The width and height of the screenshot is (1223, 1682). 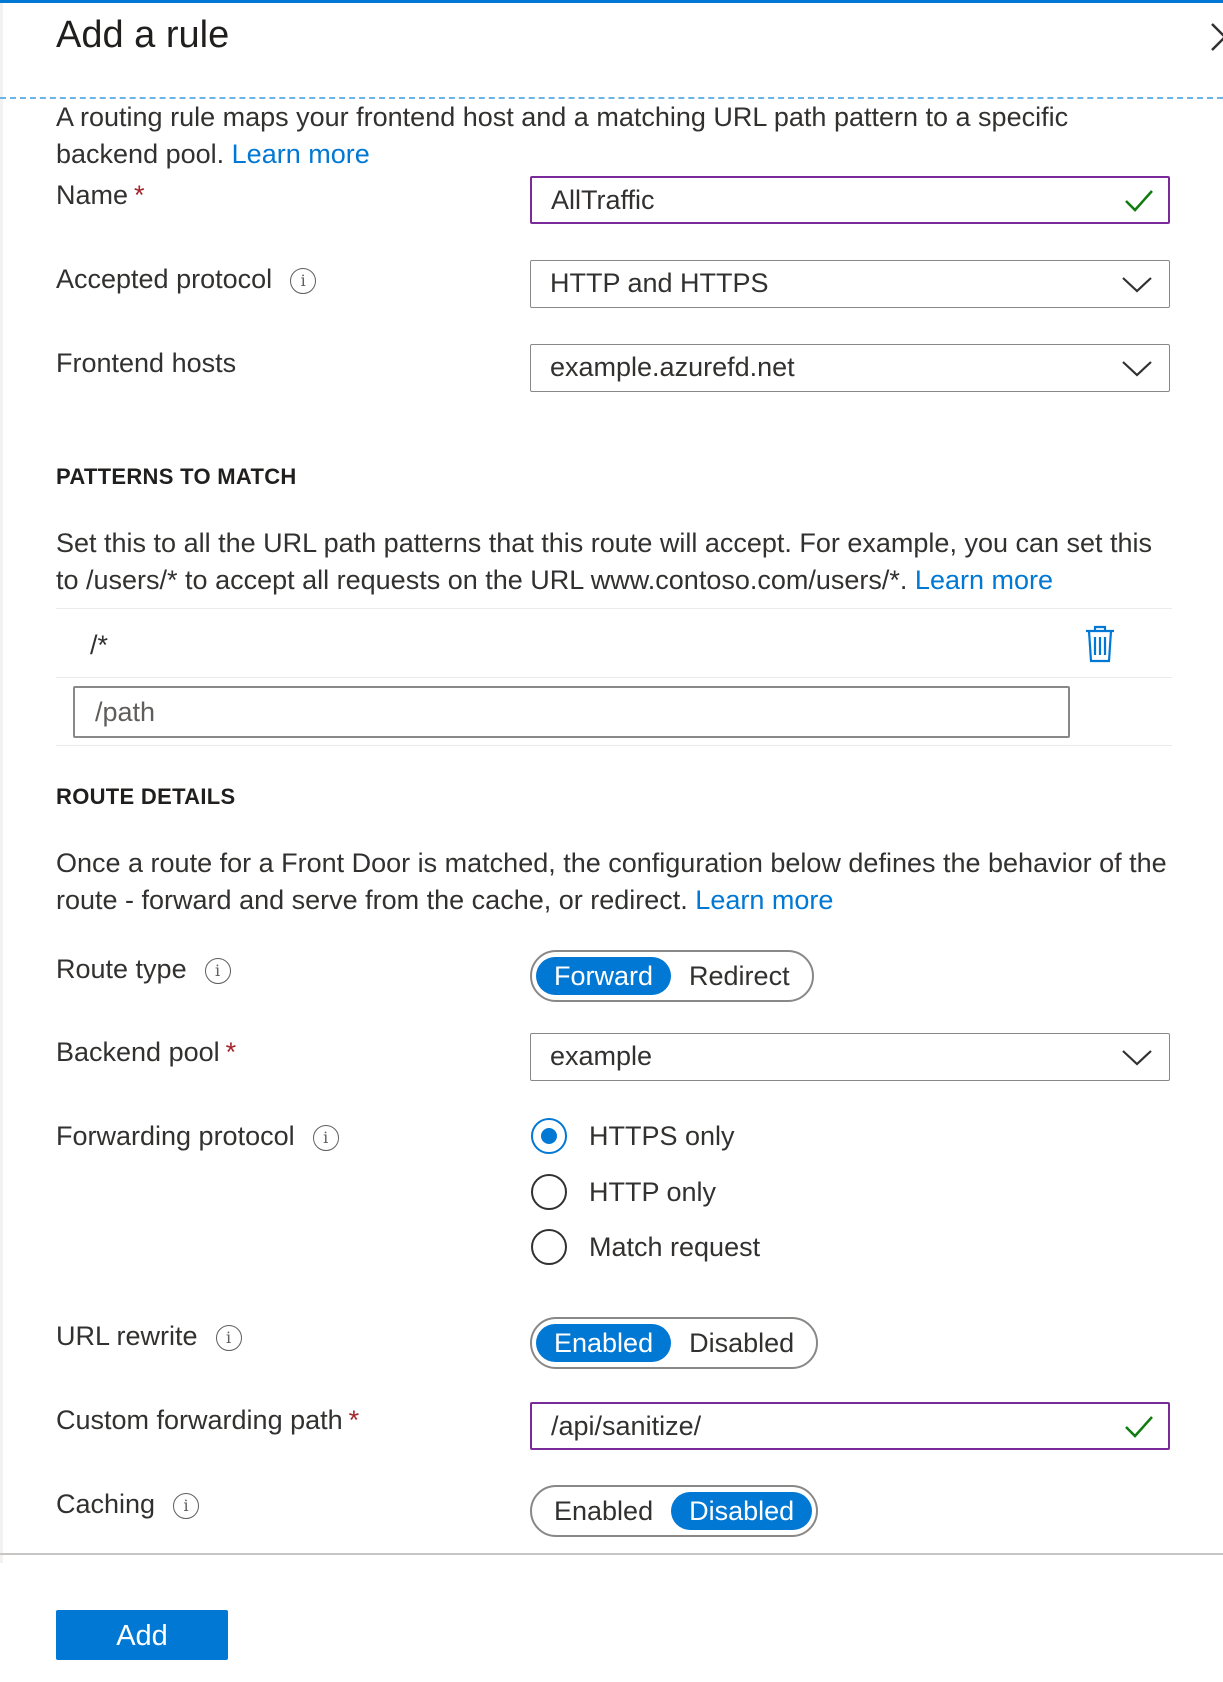 What do you see at coordinates (850, 284) in the screenshot?
I see `accepted-protocol-dropdown: HTTP and HTTPS` at bounding box center [850, 284].